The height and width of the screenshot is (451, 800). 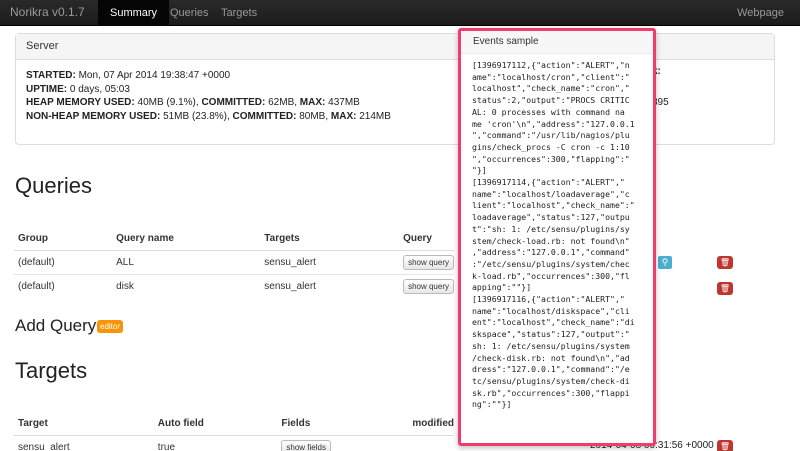 What do you see at coordinates (426, 239) in the screenshot?
I see `col-query: Query` at bounding box center [426, 239].